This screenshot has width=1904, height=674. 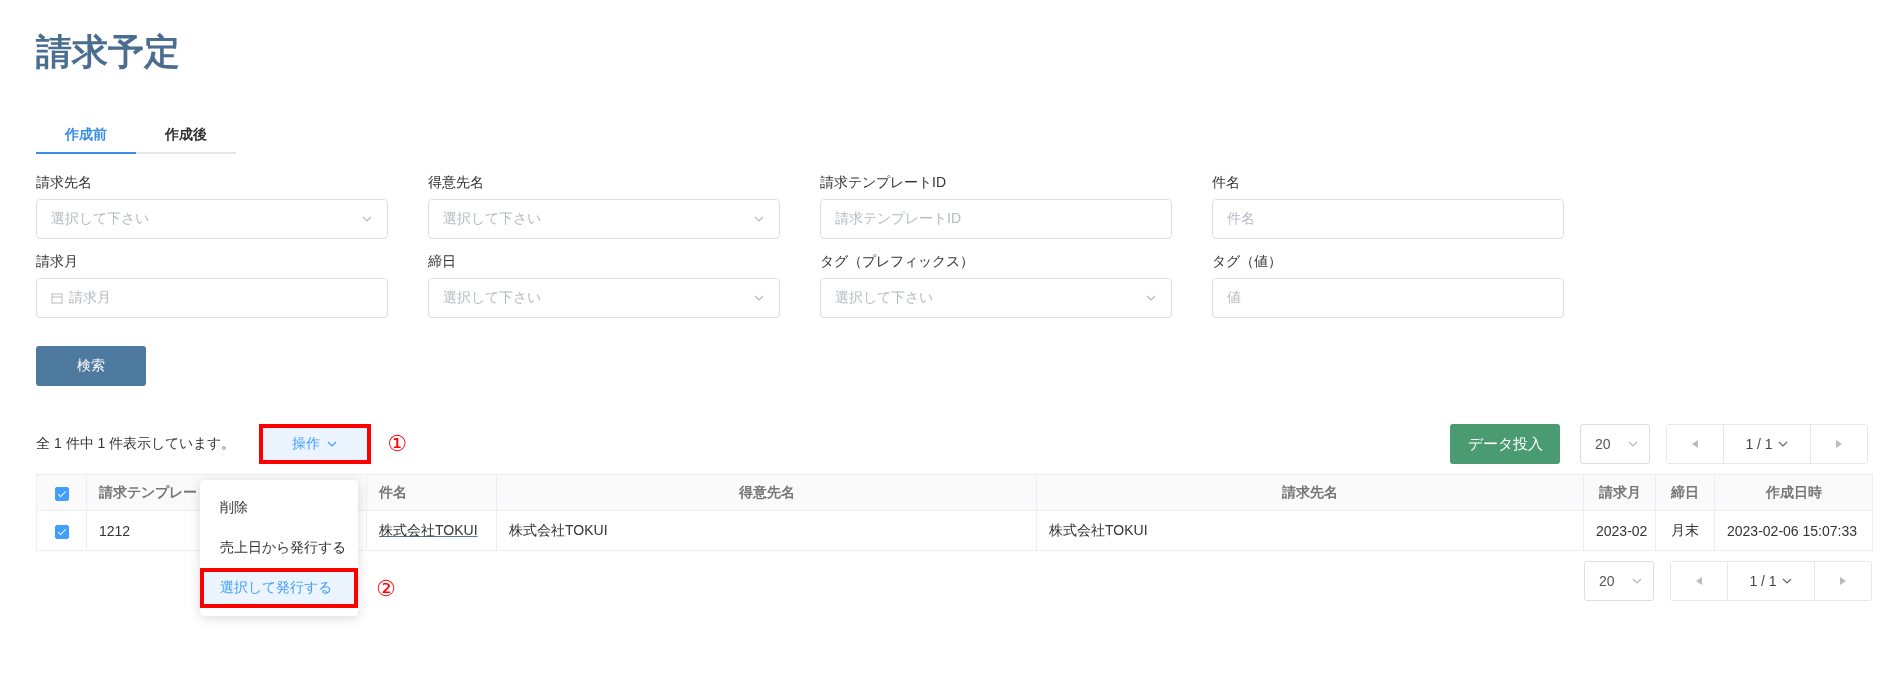 I want to click on result-summary: 全 1 件中 1 件表示しています。, so click(x=136, y=444).